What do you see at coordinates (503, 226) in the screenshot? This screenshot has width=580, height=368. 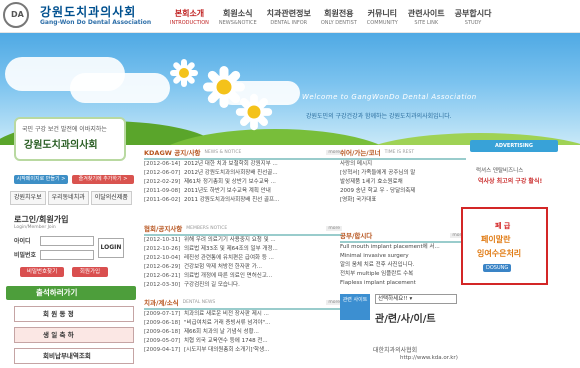 I see `ad2-line1: 페 급` at bounding box center [503, 226].